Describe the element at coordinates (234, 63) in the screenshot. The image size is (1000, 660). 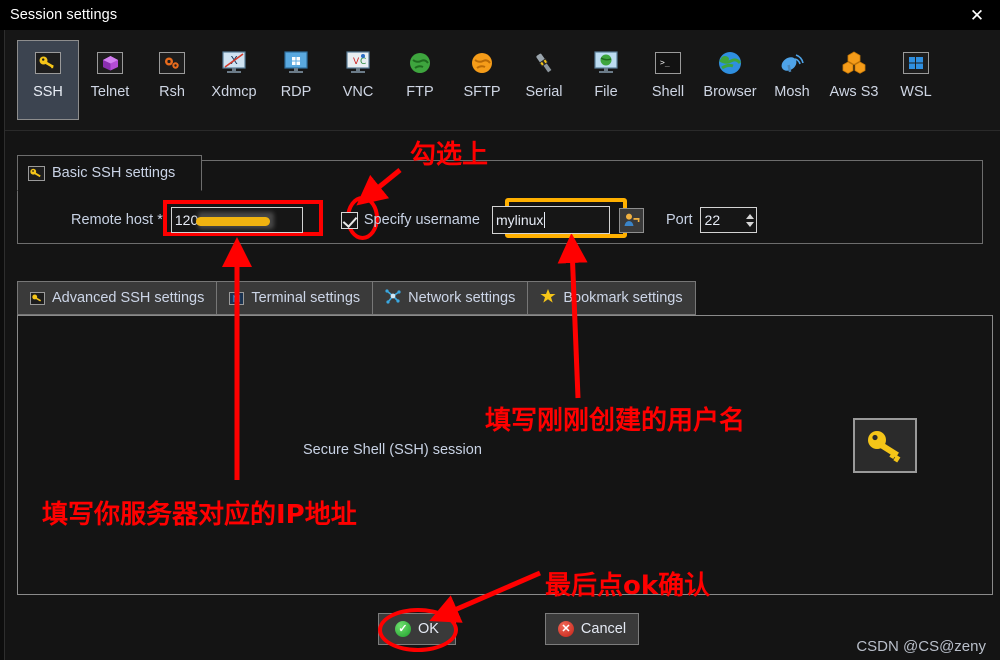
I see `xdmcp-icon: X` at that location.